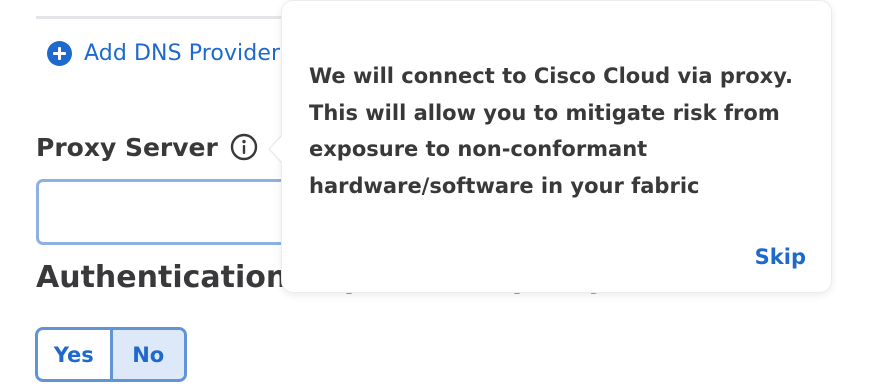  Describe the element at coordinates (182, 53) in the screenshot. I see `add-dns-provider-label: Add DNS Provider` at that location.